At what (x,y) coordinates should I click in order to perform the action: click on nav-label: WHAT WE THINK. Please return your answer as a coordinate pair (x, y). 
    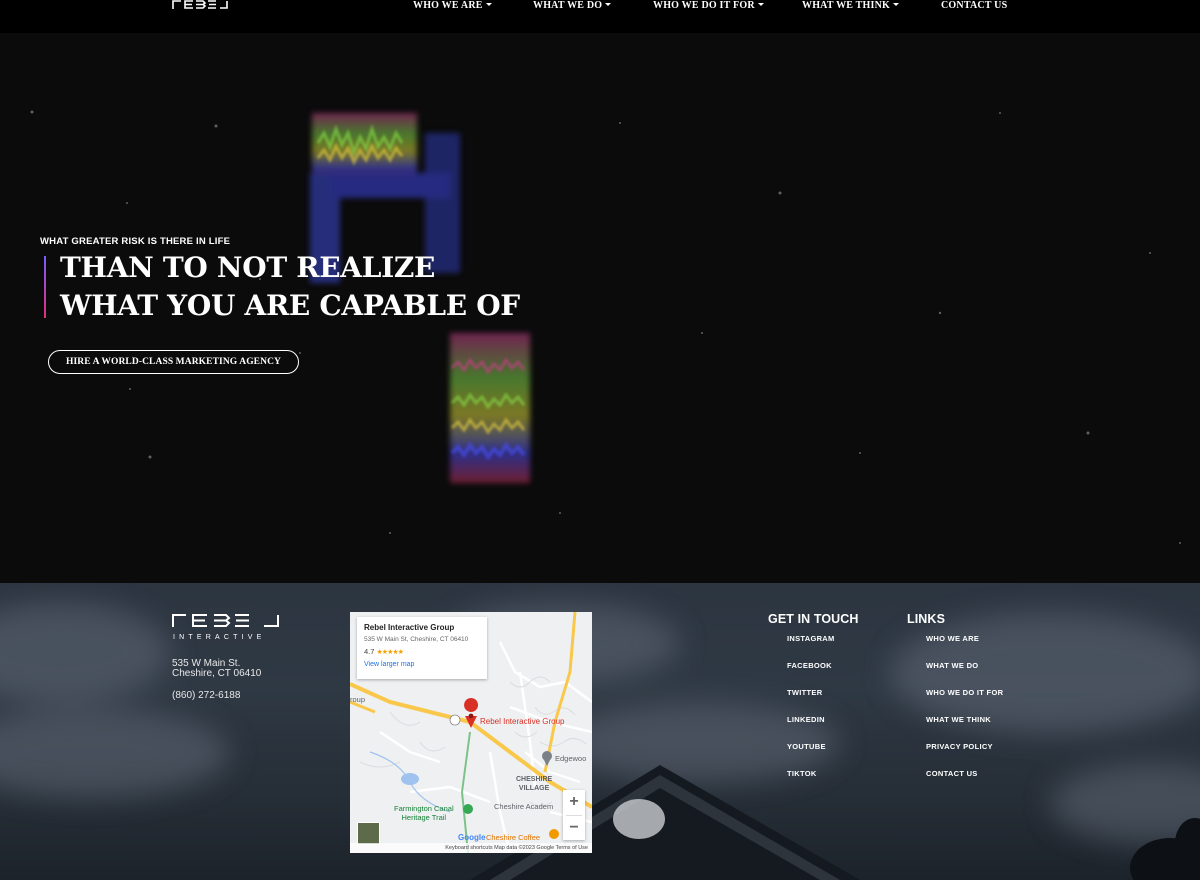
    Looking at the image, I should click on (846, 5).